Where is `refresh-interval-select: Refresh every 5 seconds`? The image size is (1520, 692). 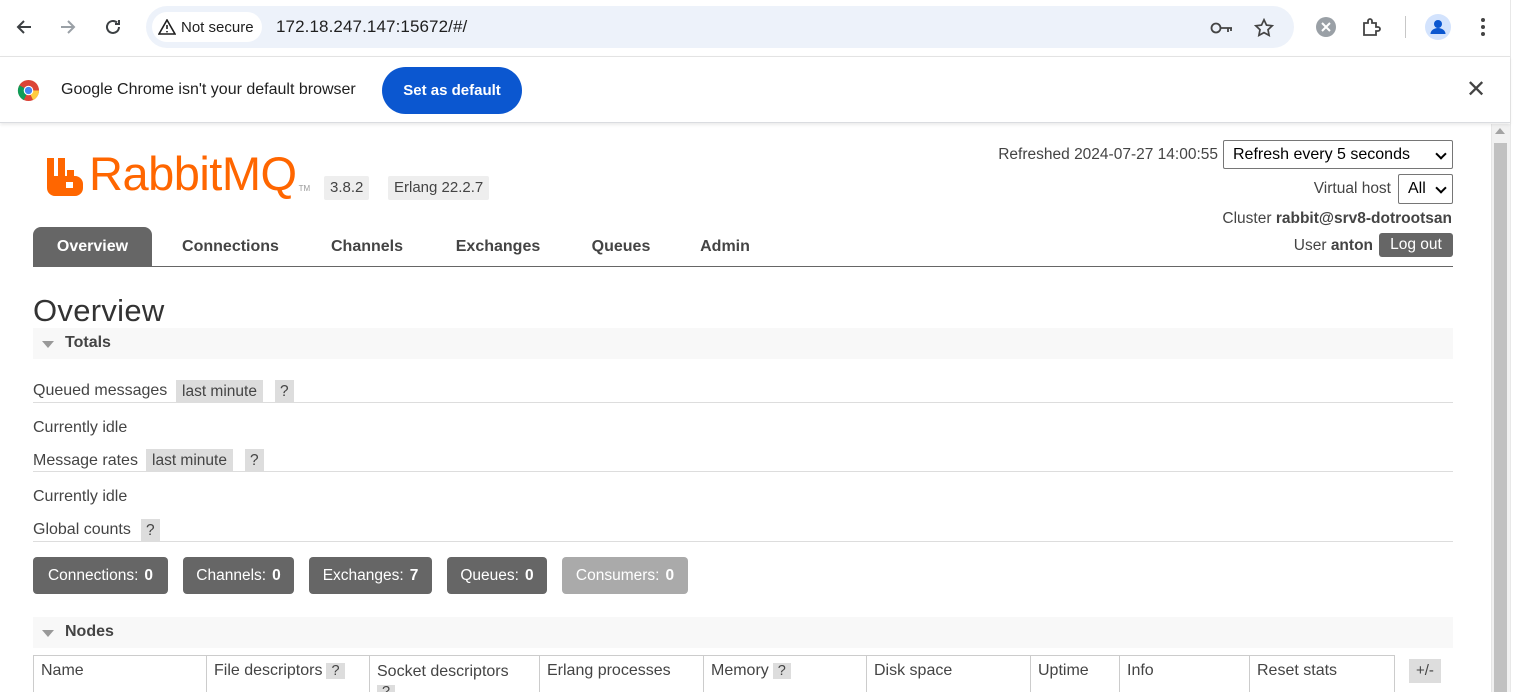 refresh-interval-select: Refresh every 5 seconds is located at coordinates (1338, 154).